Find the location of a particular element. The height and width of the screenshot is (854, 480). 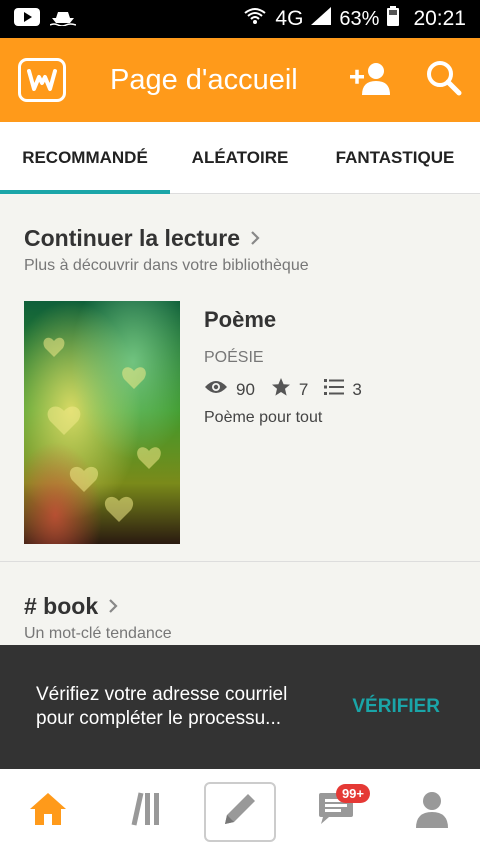

bottom-navigation: 99+ is located at coordinates (240, 811).